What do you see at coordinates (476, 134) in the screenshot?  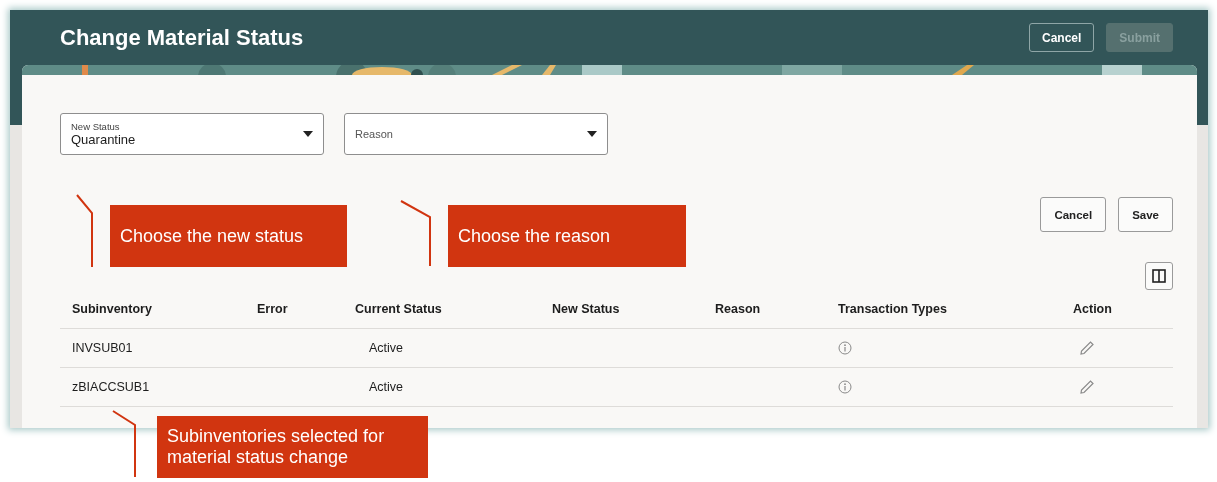 I see `reason-dropdown: Reason` at bounding box center [476, 134].